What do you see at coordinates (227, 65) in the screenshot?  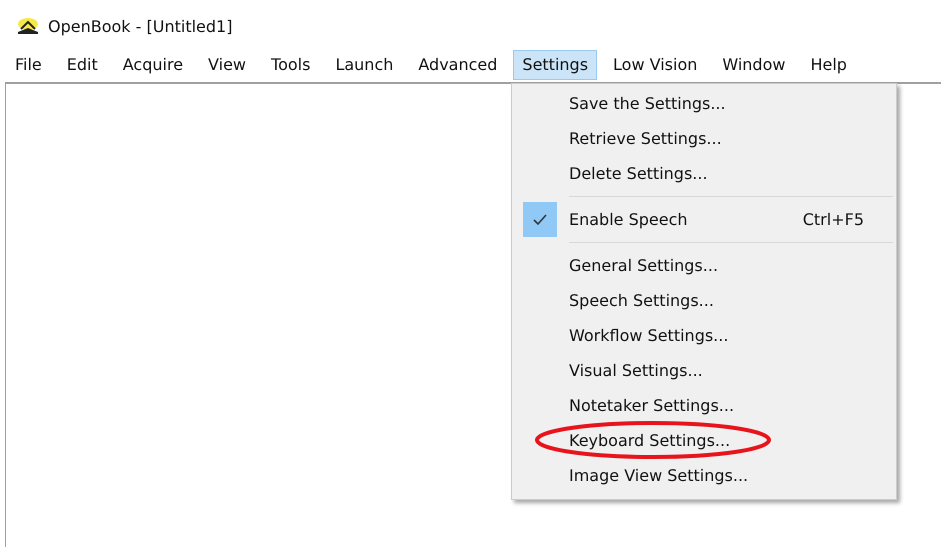 I see `menu-item: View` at bounding box center [227, 65].